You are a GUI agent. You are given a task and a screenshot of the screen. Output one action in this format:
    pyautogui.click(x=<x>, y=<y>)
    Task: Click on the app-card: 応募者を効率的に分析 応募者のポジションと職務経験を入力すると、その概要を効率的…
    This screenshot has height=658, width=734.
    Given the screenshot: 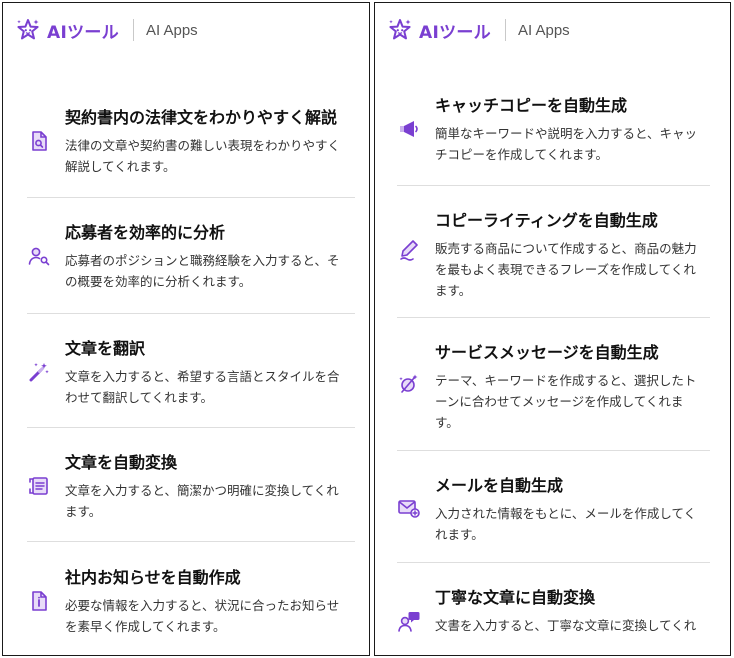 What is the action you would take?
    pyautogui.click(x=191, y=256)
    